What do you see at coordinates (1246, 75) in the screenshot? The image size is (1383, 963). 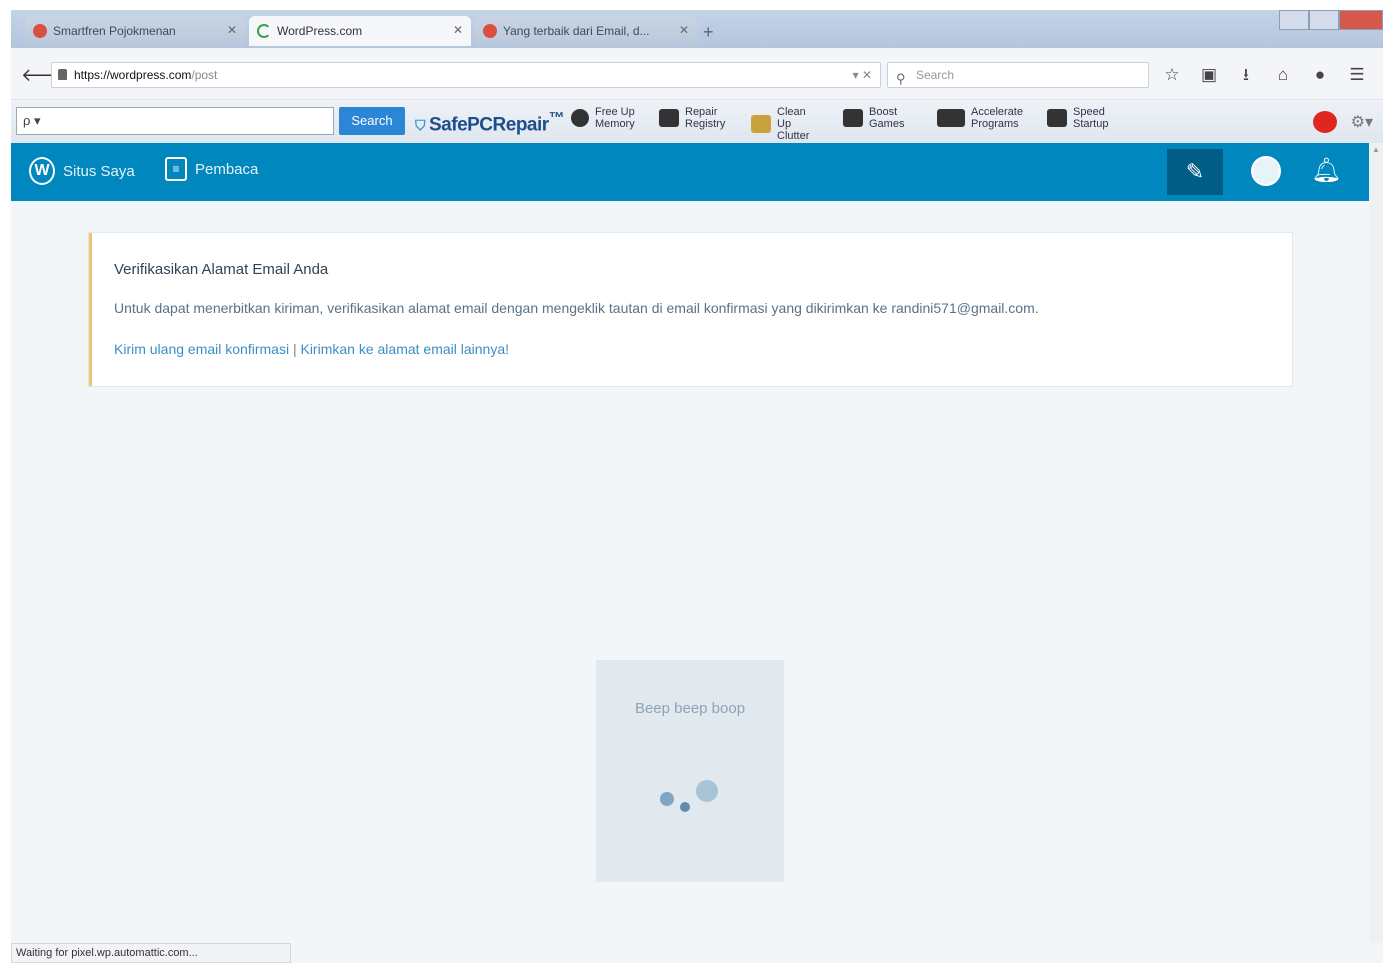 I see `download-icon: ⭳` at bounding box center [1246, 75].